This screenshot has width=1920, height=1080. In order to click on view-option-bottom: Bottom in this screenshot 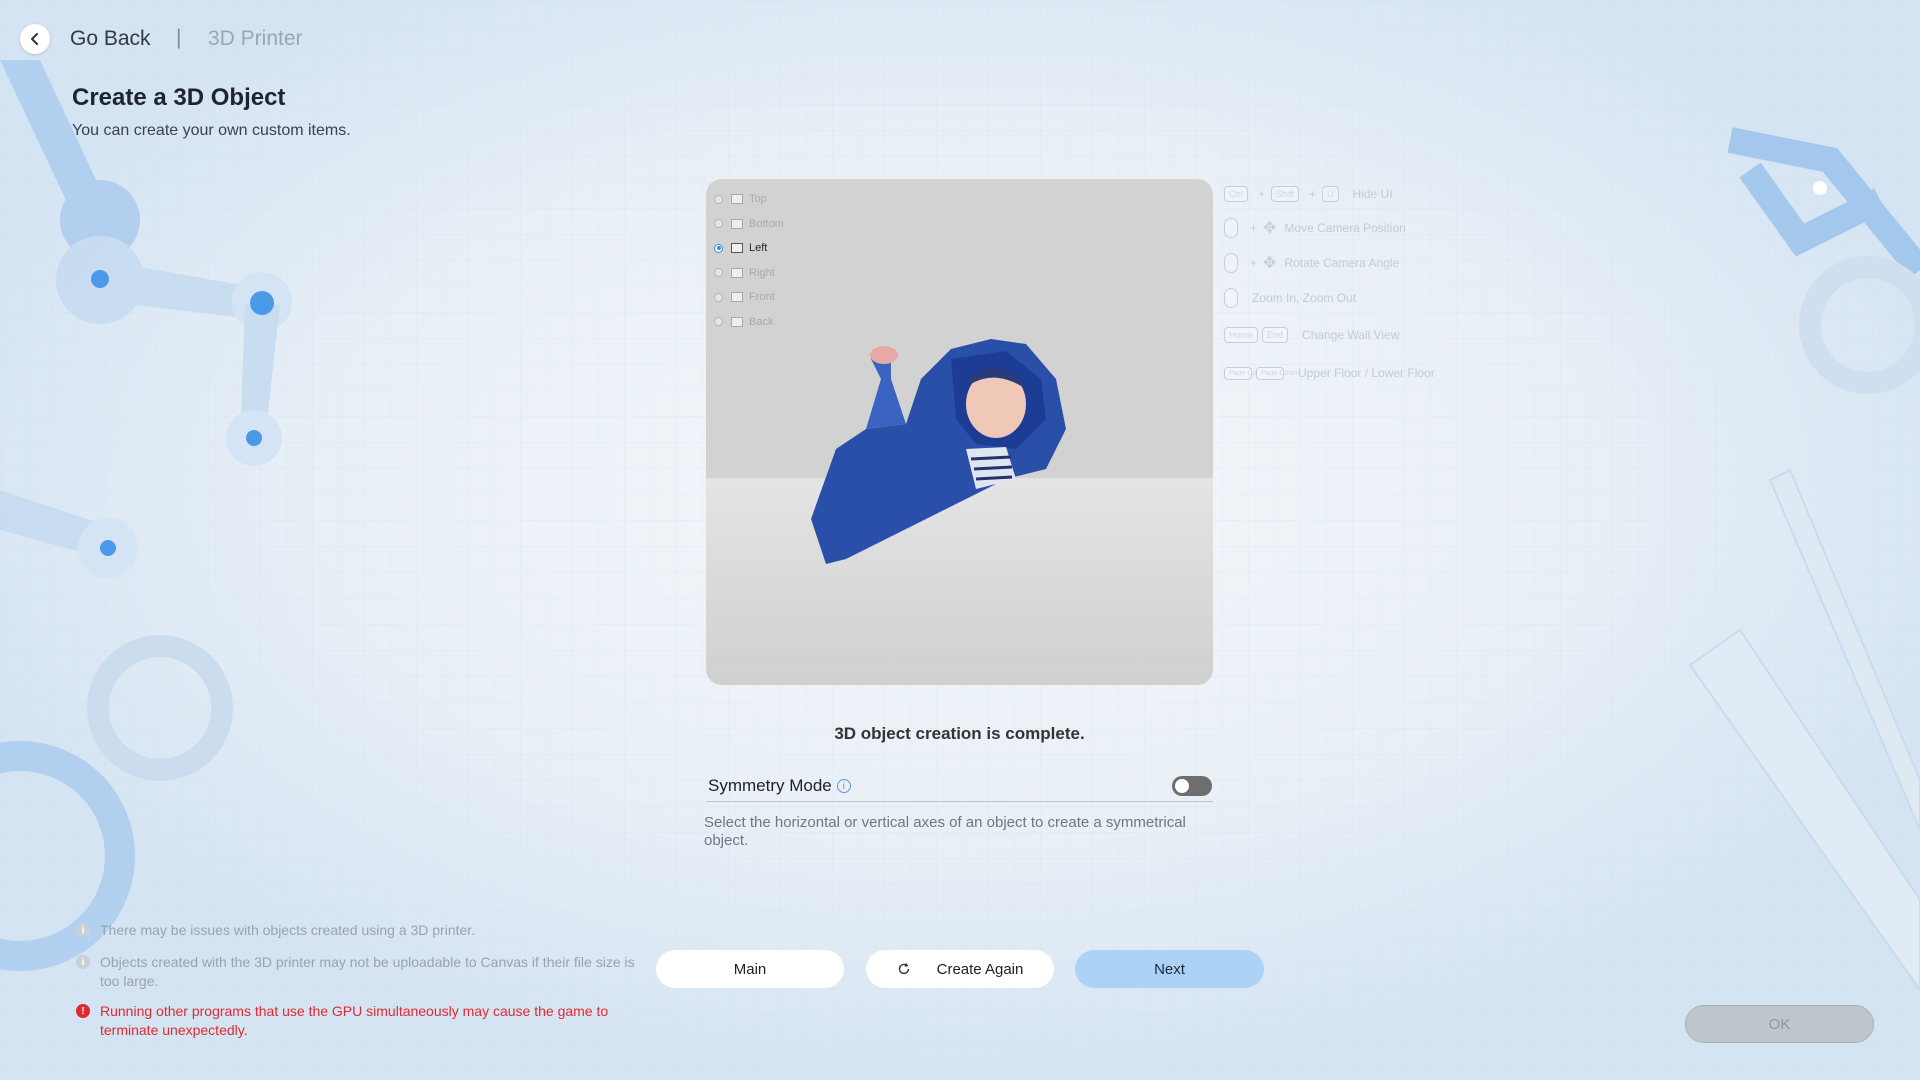, I will do `click(749, 224)`.